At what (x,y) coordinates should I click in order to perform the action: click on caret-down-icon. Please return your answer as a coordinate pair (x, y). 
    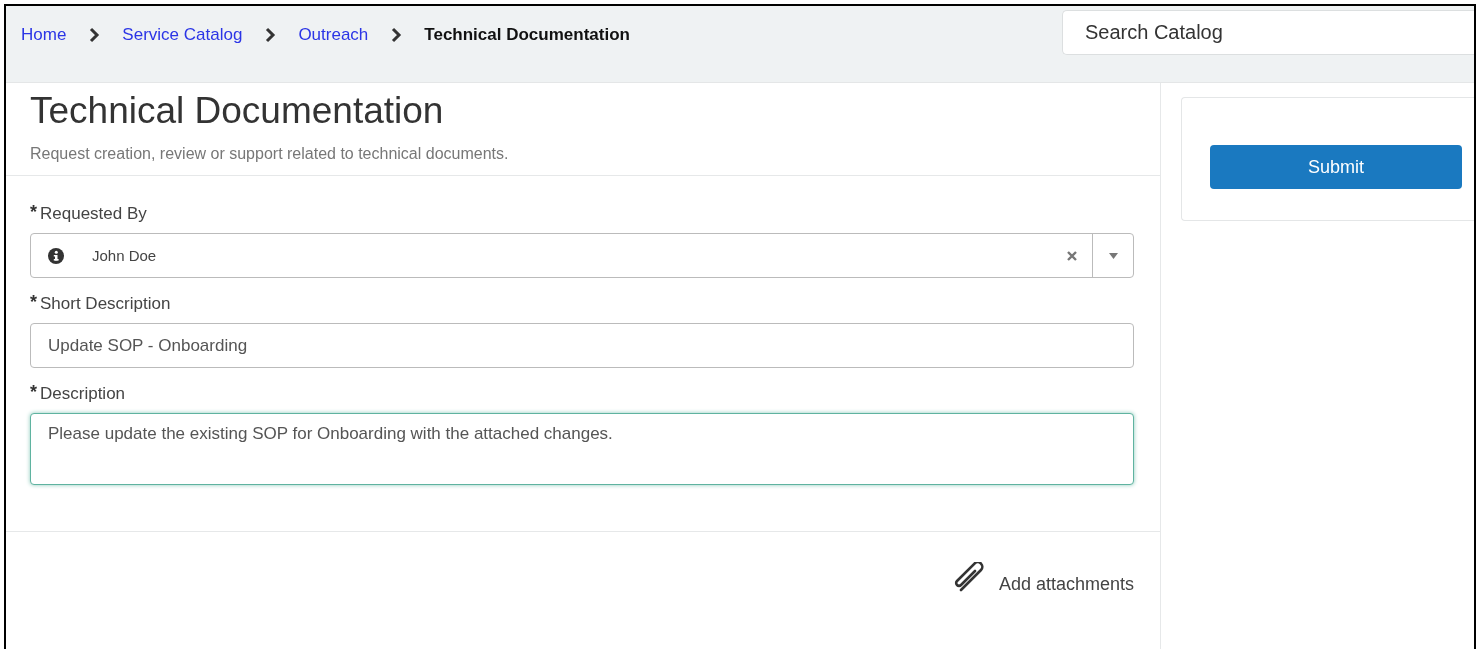
    Looking at the image, I should click on (1113, 255).